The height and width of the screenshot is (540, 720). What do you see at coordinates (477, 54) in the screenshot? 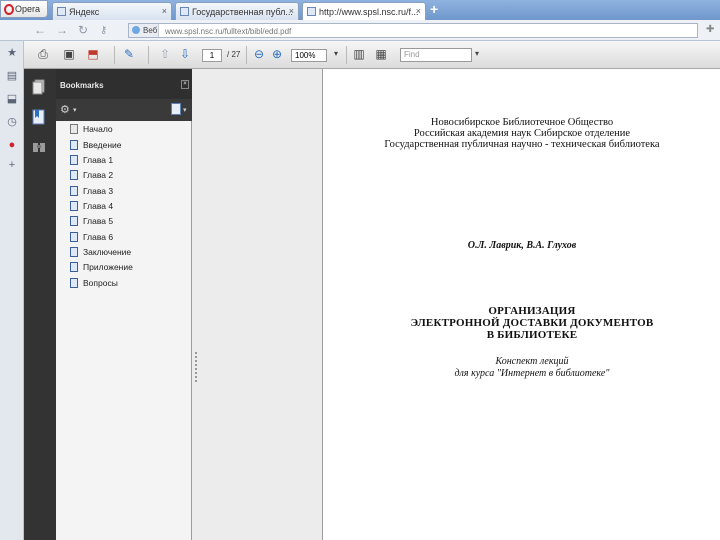
I see `find-dropdown-icon: ▾` at bounding box center [477, 54].